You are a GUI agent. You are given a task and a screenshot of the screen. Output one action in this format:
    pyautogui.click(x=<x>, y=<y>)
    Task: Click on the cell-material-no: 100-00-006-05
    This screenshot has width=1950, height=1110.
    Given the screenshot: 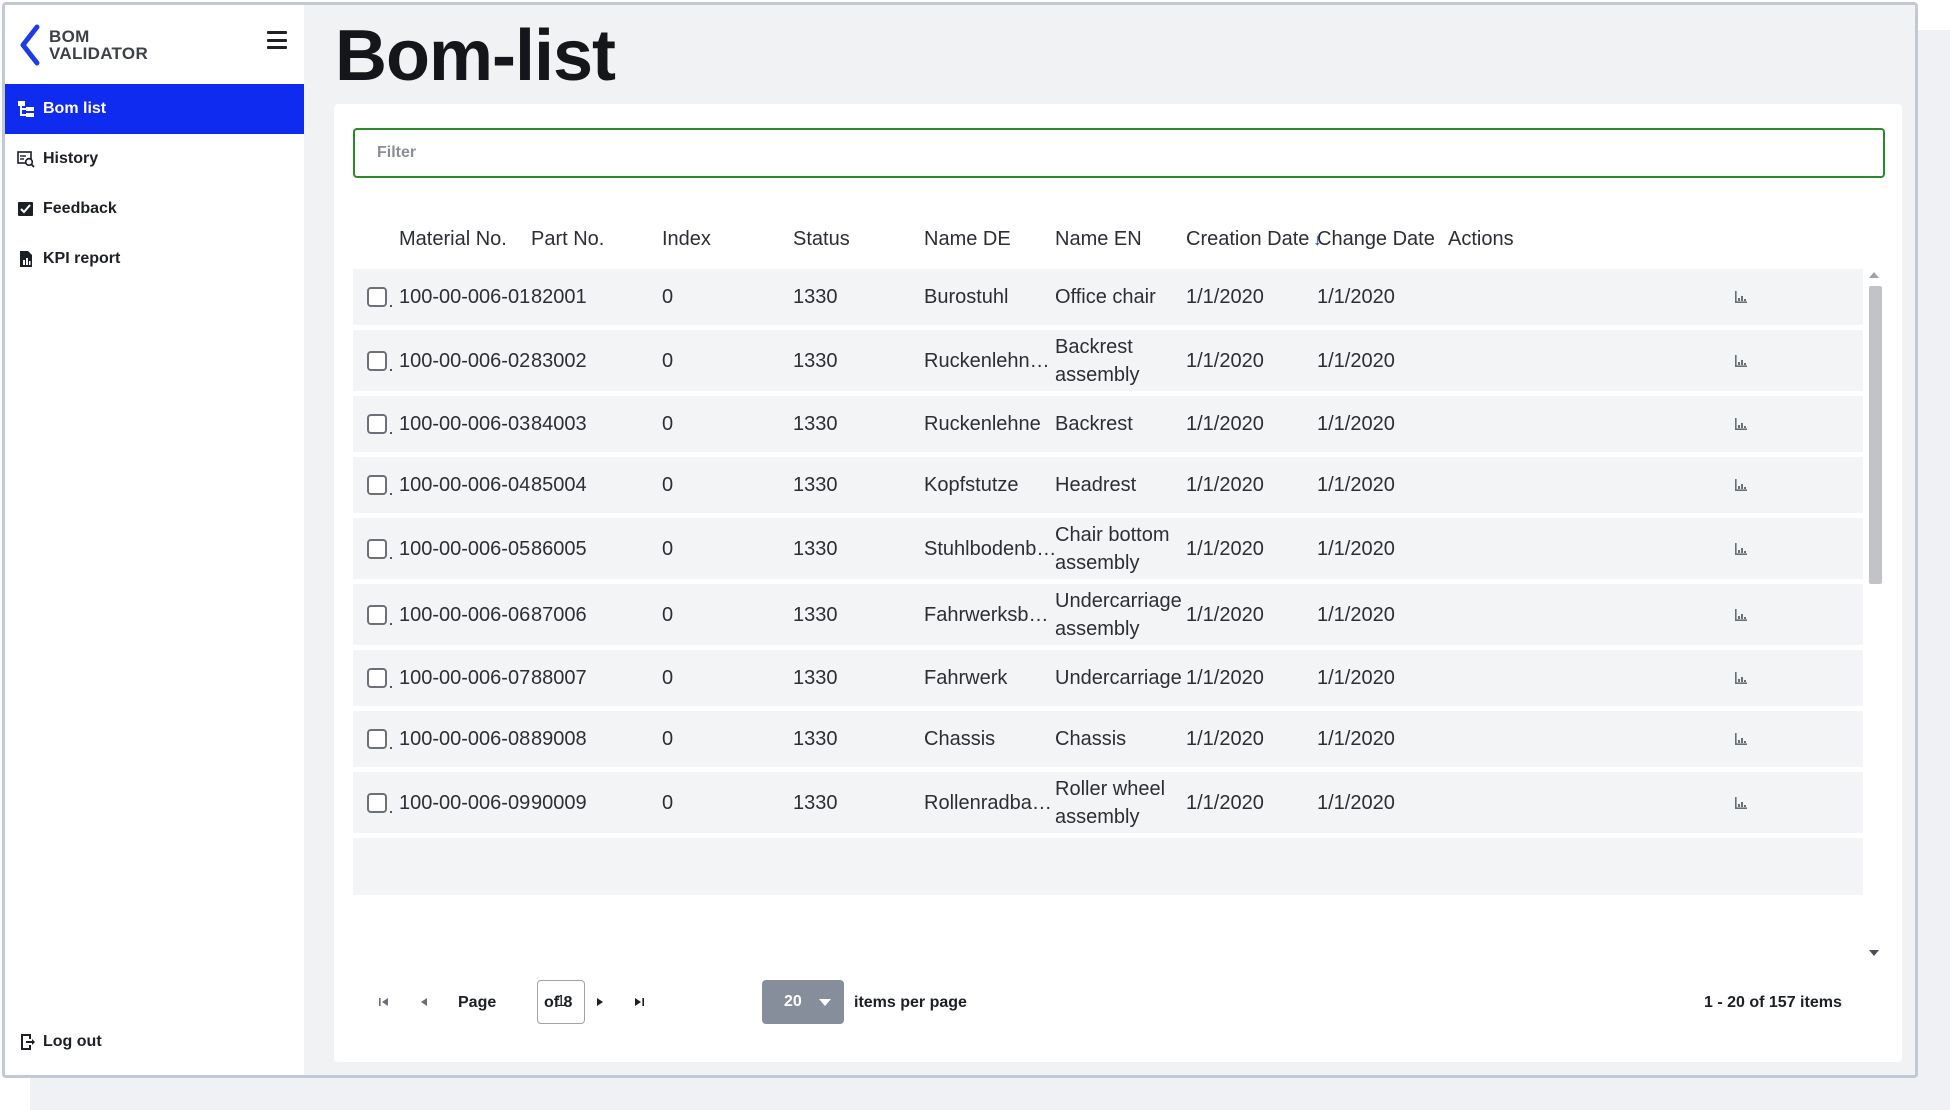 What is the action you would take?
    pyautogui.click(x=465, y=548)
    